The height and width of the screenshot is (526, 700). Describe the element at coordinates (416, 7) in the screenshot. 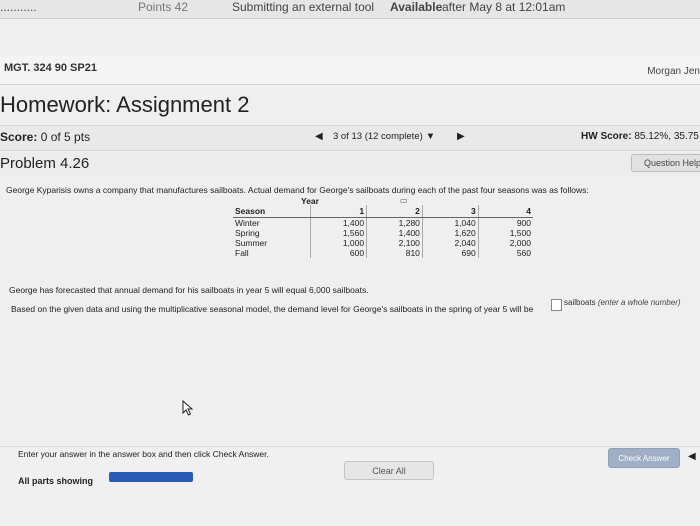

I see `available-label: Available` at that location.